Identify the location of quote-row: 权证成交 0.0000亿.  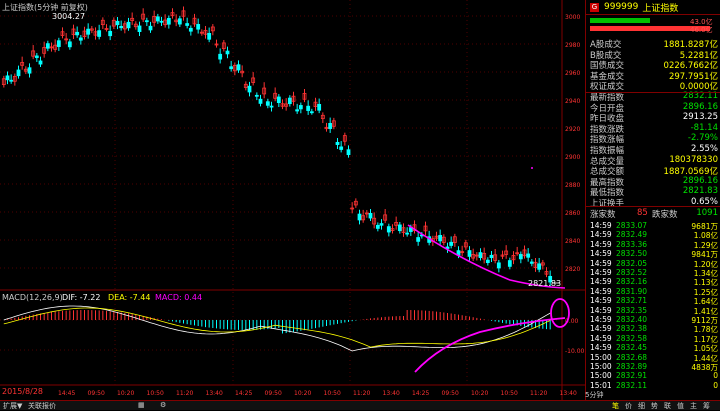
(654, 86).